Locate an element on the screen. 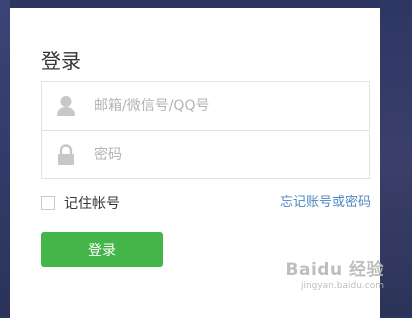  background-left is located at coordinates (5, 157).